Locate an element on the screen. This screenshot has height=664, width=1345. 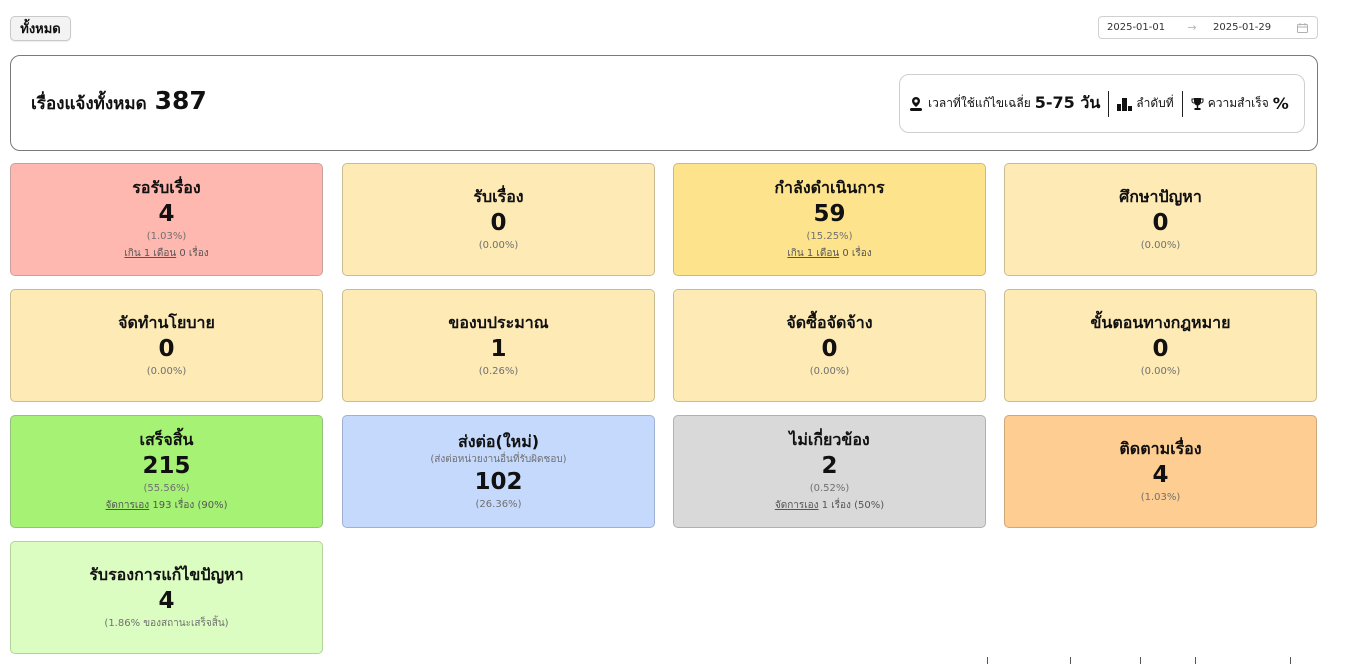
status-card-budget: ของบประมาณ 1 (0.26%) is located at coordinates (498, 345).